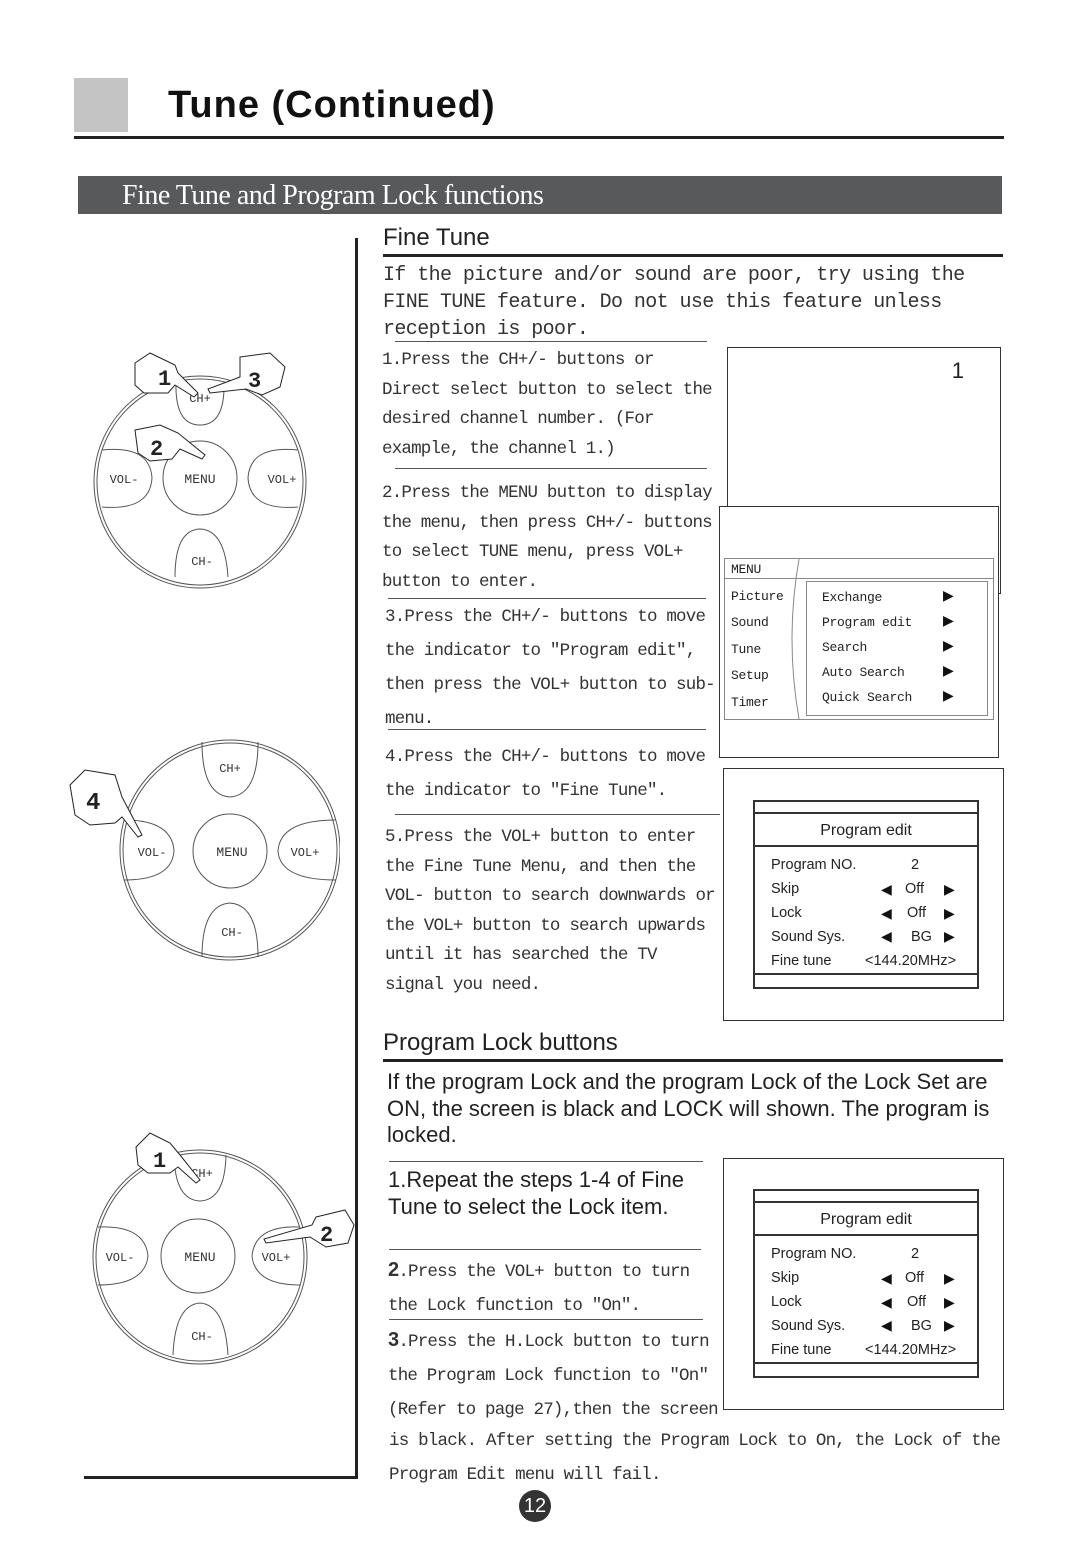 This screenshot has height=1561, width=1080. I want to click on section-band-title: Fine Tune and Program Lock functions, so click(333, 195).